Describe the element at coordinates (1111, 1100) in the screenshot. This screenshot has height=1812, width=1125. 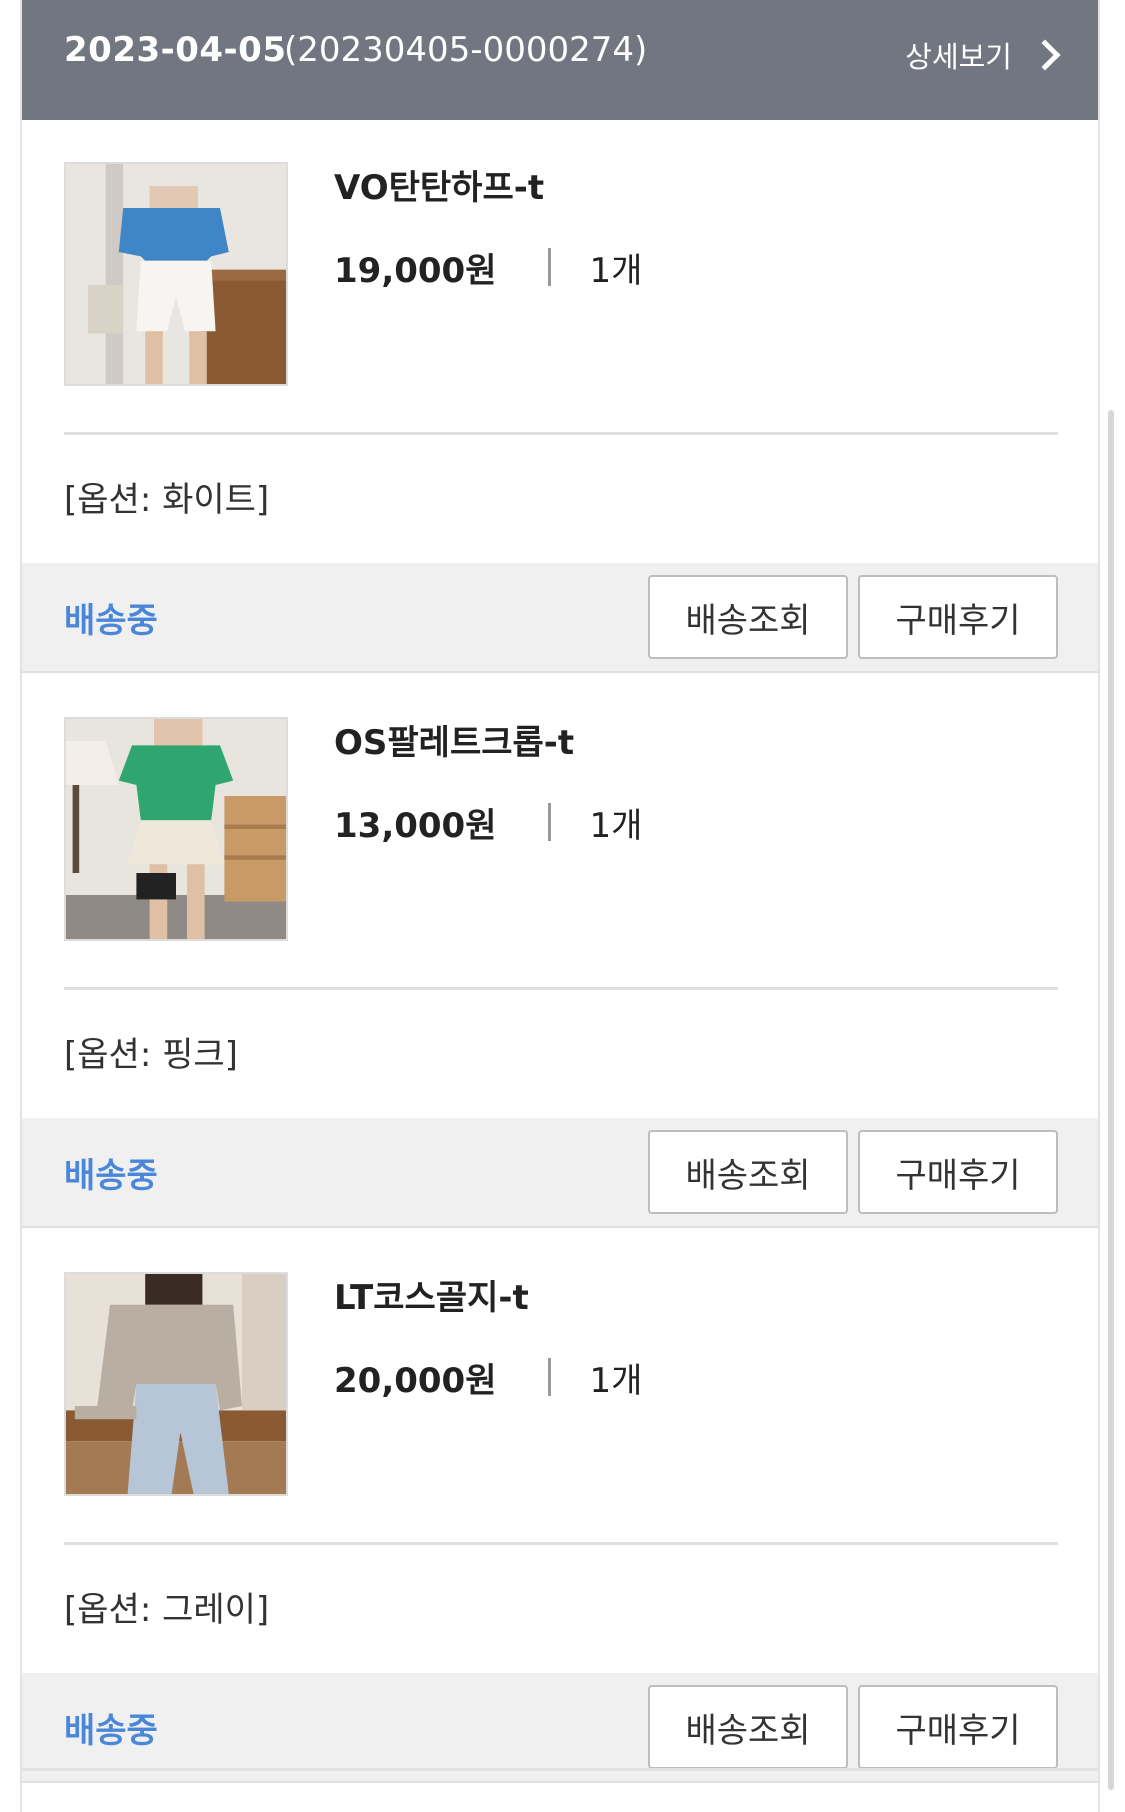
I see `scrollbar` at that location.